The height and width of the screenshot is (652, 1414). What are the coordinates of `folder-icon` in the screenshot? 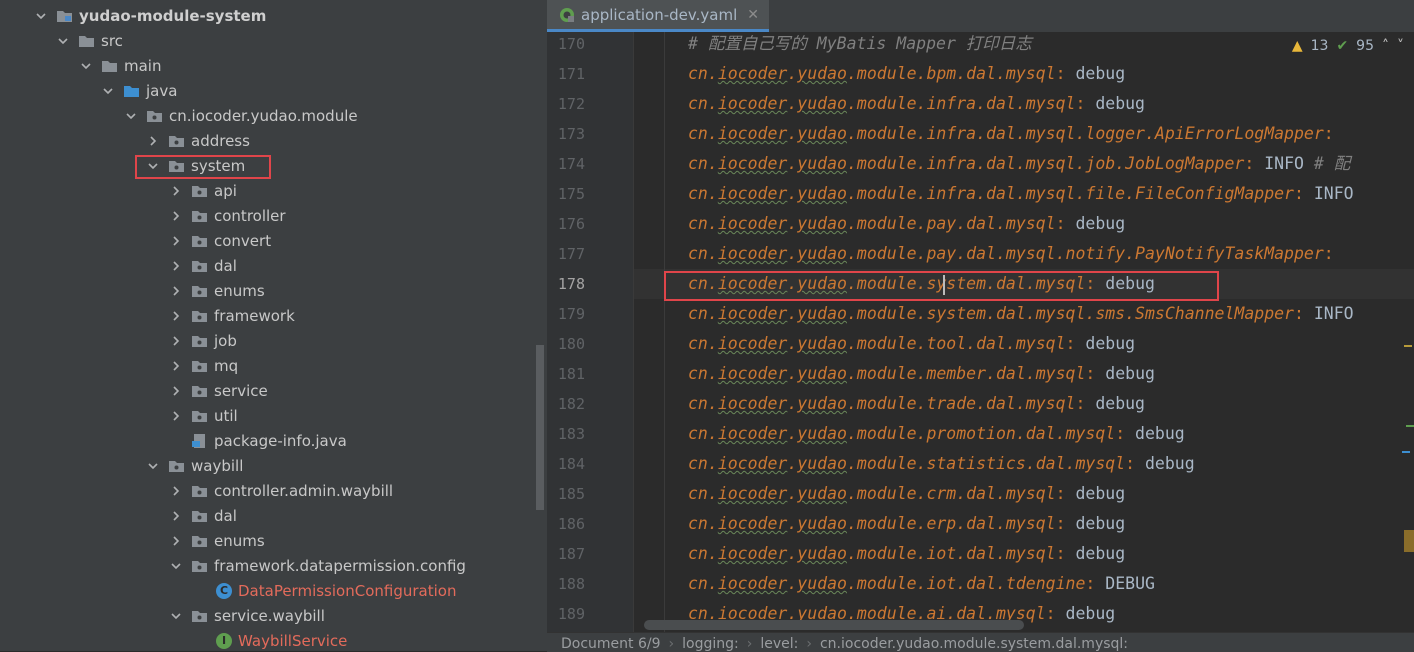 It's located at (86, 41).